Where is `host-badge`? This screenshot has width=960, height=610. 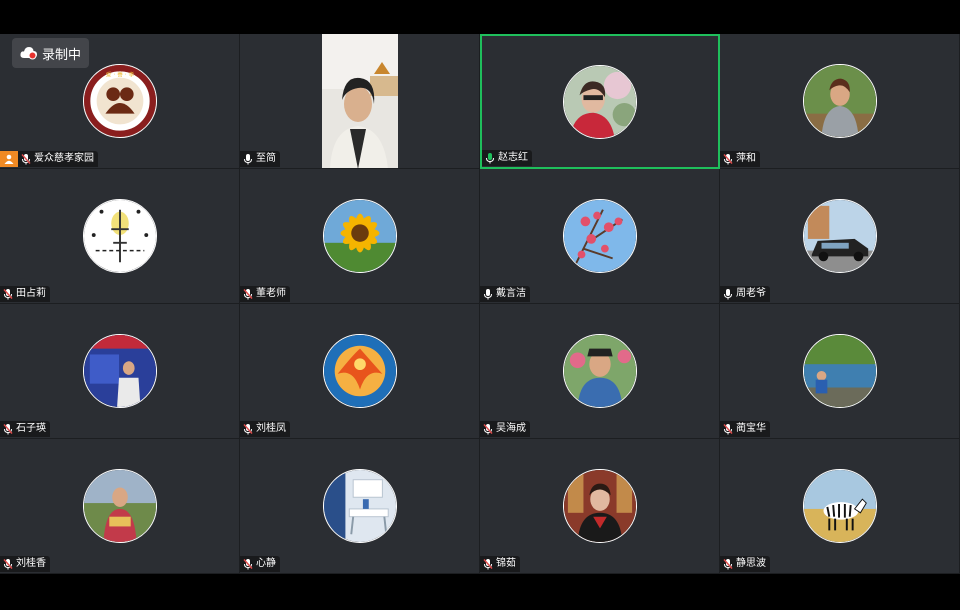
host-badge is located at coordinates (9, 159).